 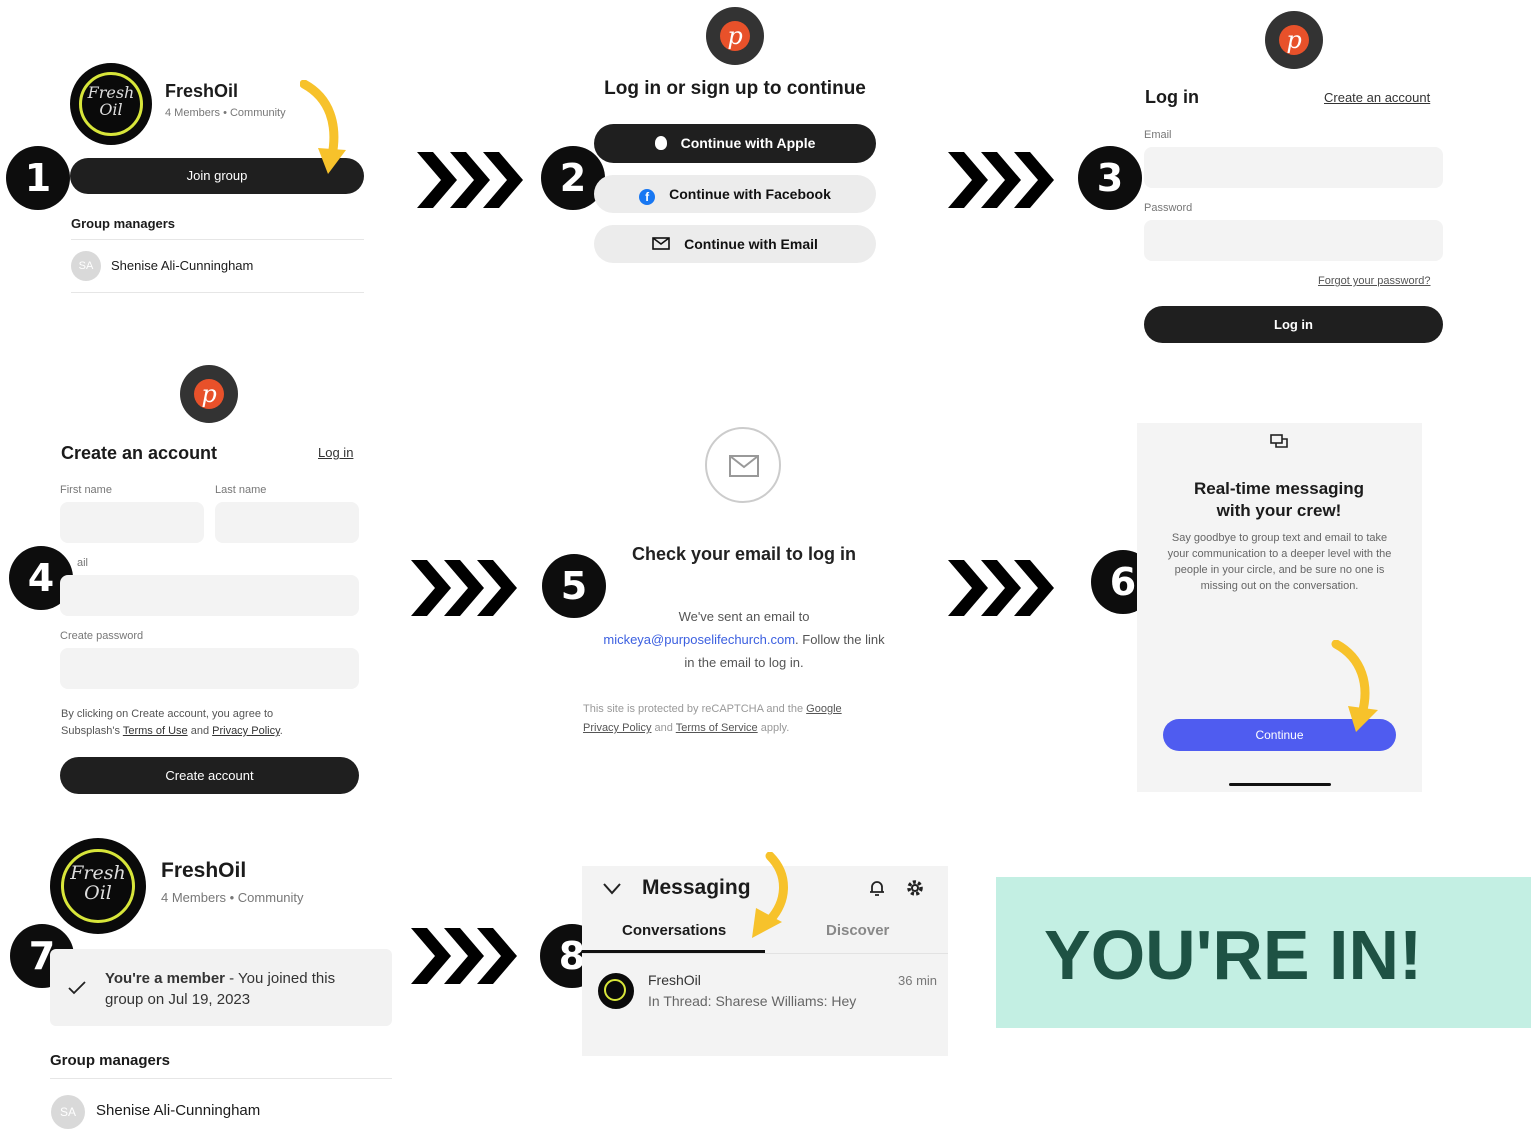 What do you see at coordinates (1172, 97) in the screenshot?
I see `login-title: Log in` at bounding box center [1172, 97].